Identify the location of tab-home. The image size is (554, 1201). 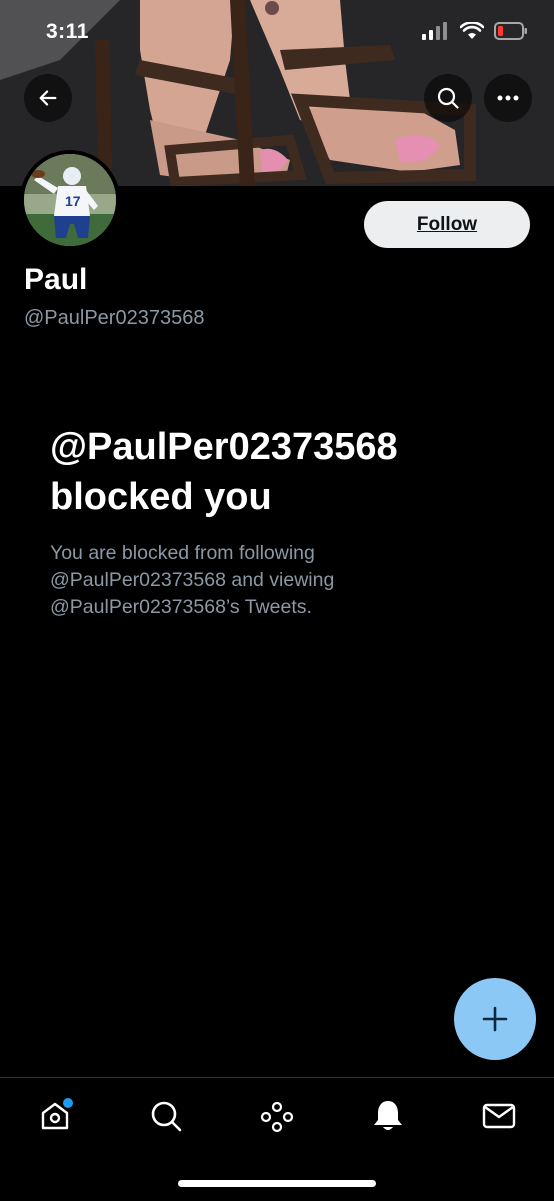
(55, 1116).